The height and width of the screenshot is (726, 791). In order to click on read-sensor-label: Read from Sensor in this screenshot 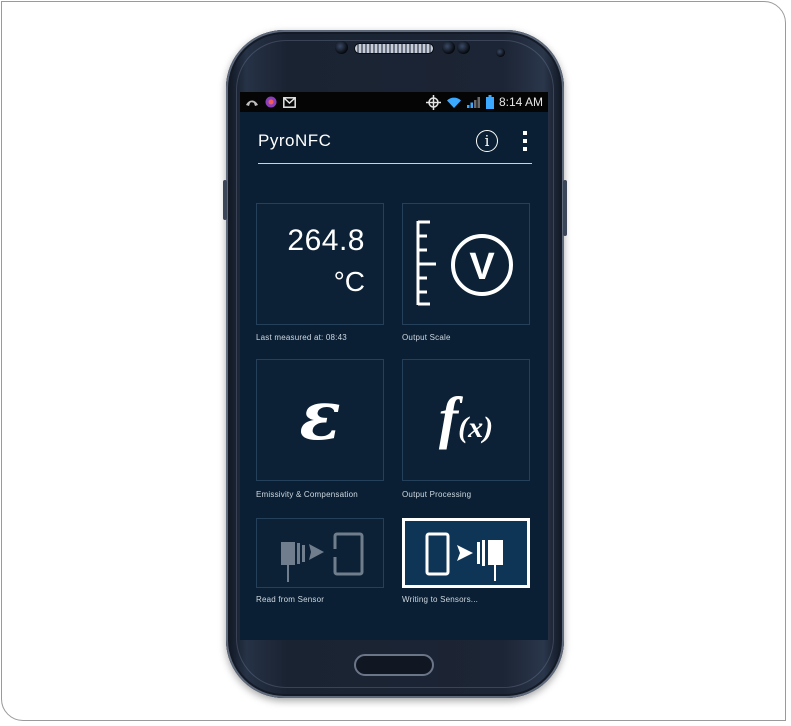, I will do `click(290, 599)`.